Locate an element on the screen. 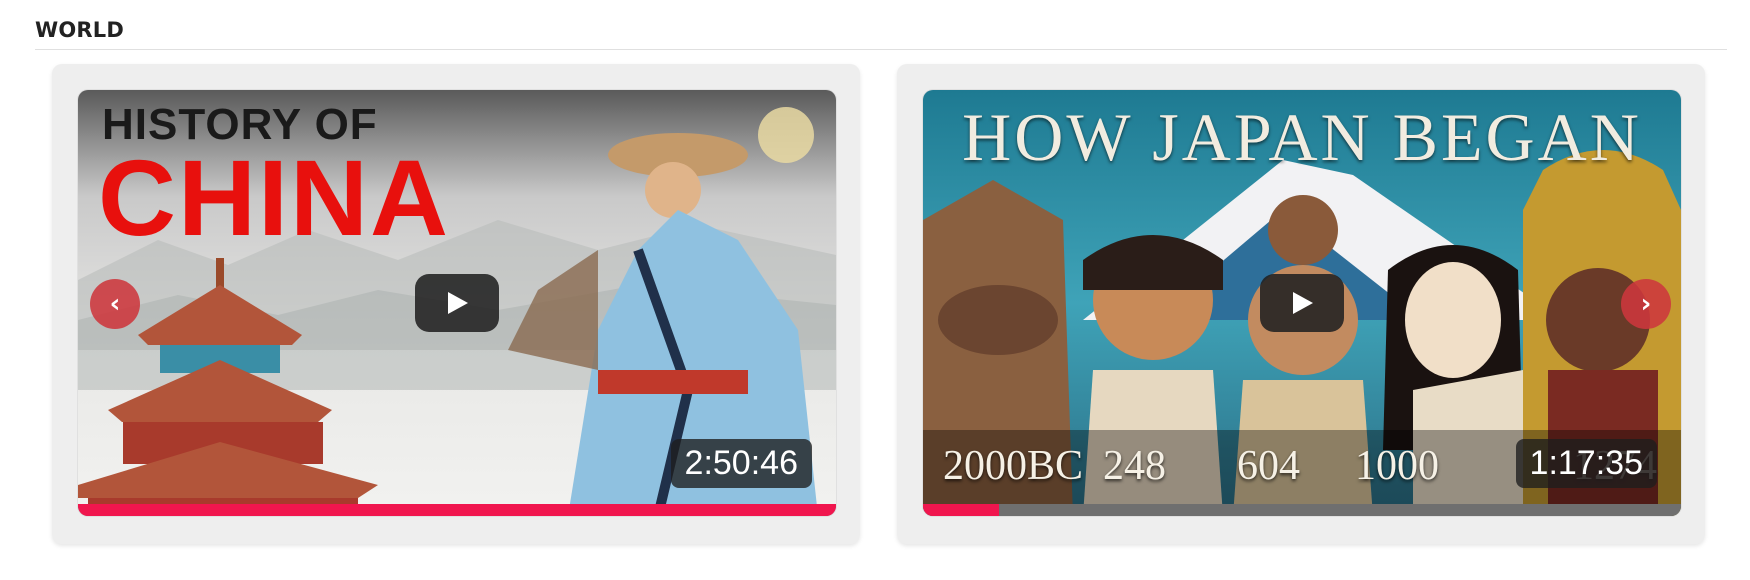 Image resolution: width=1750 pixels, height=580 pixels. chevron-left-icon: ‹ is located at coordinates (115, 304).